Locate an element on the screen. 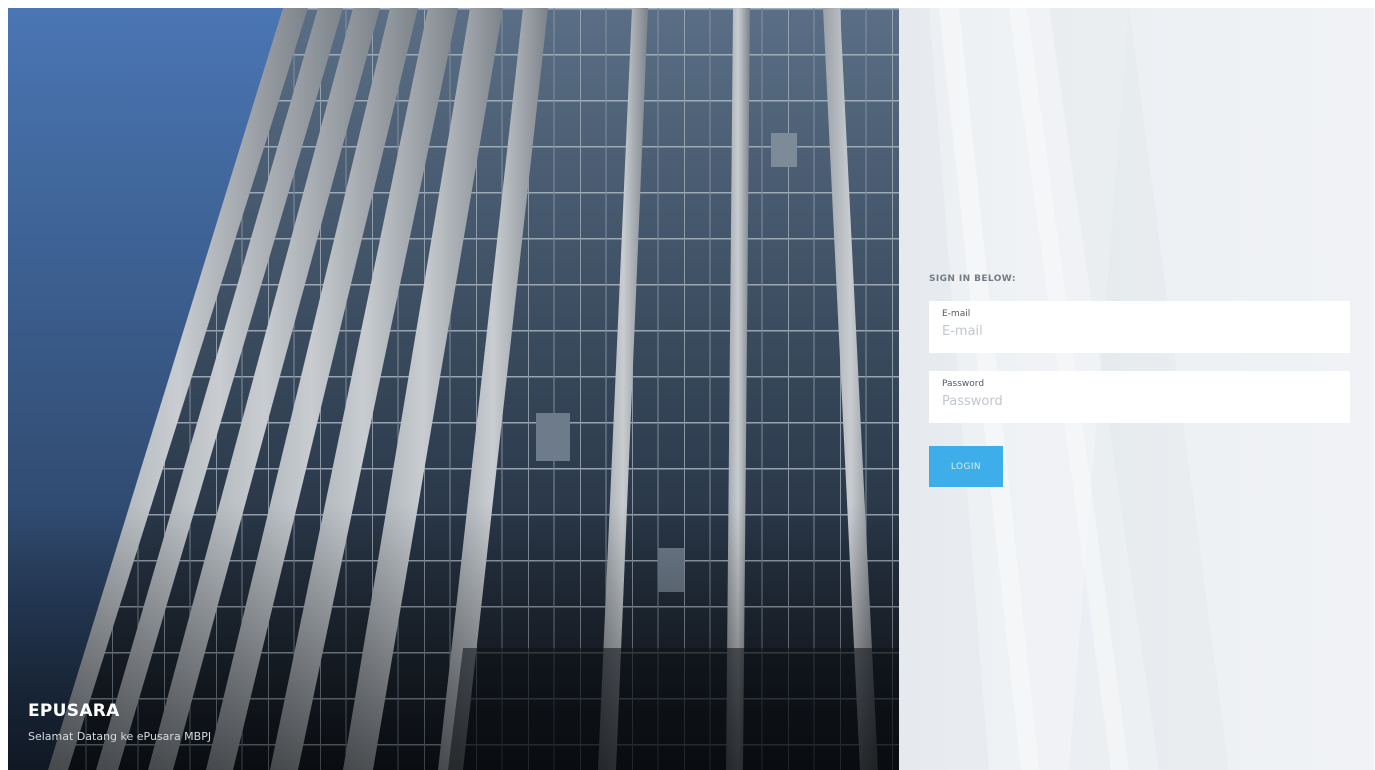  email-field-container: E-mail is located at coordinates (1139, 327).